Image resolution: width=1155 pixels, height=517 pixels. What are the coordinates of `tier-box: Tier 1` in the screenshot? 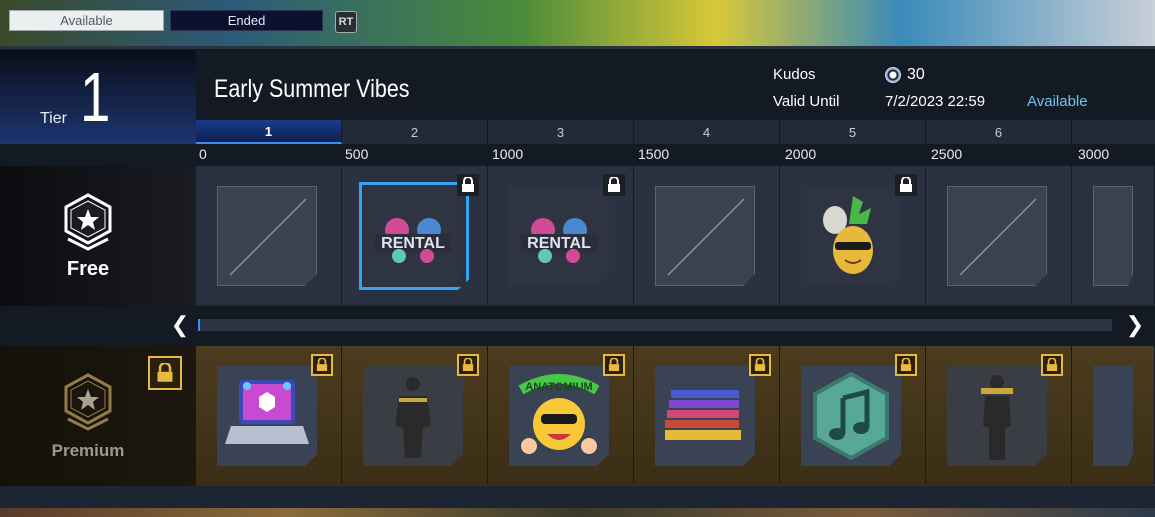 It's located at (98, 97).